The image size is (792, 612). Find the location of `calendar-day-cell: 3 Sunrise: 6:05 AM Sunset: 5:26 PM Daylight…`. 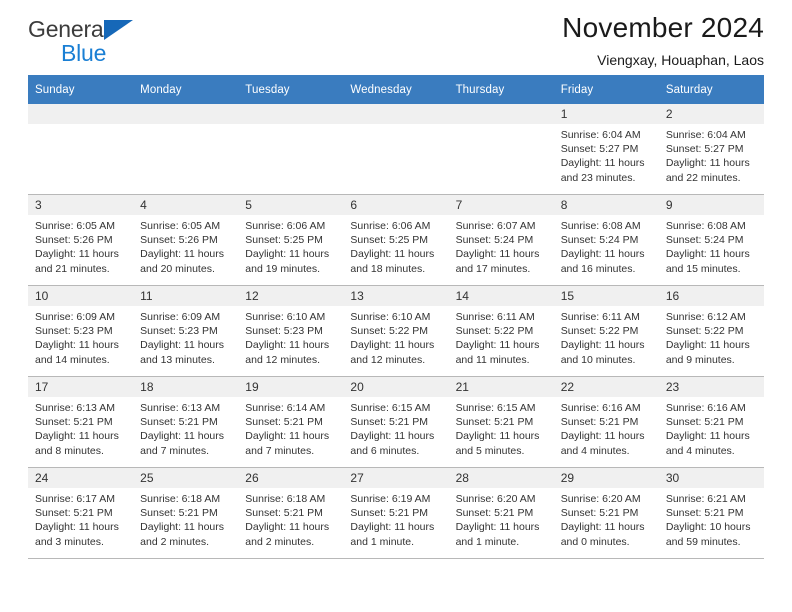

calendar-day-cell: 3 Sunrise: 6:05 AM Sunset: 5:26 PM Daylight… is located at coordinates (81, 240).